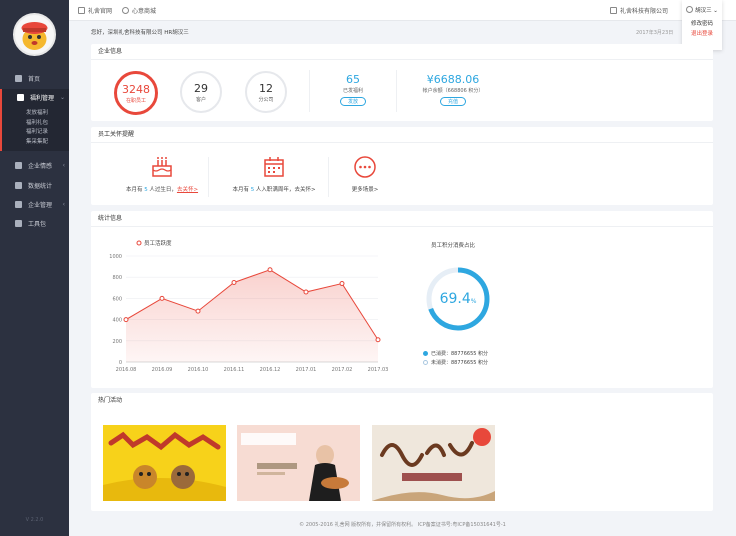 This screenshot has height=536, width=736. I want to click on branches-stat: 12 分公司, so click(266, 92).